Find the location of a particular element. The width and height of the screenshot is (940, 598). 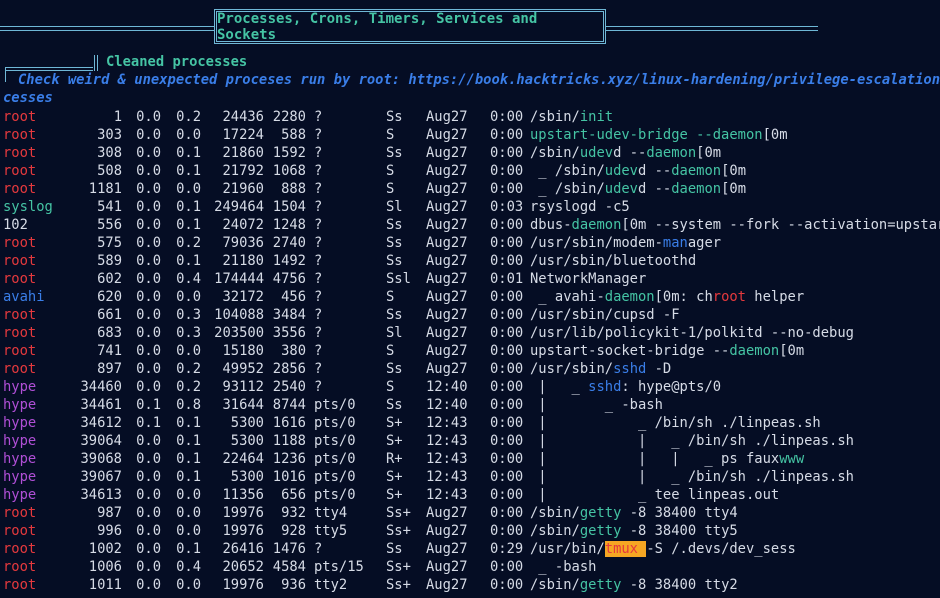

process-rss: 656 is located at coordinates (293, 495).